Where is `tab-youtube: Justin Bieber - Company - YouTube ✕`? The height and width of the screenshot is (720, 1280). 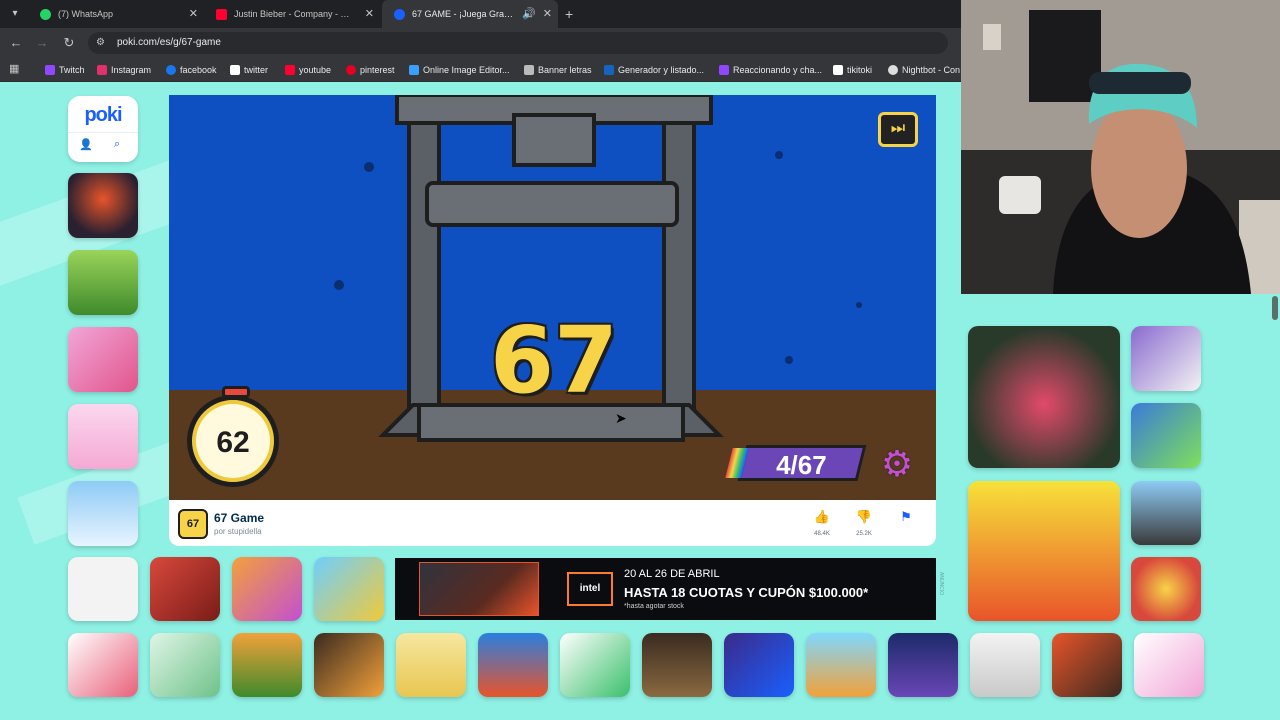
tab-youtube: Justin Bieber - Company - YouTube ✕ is located at coordinates (292, 14).